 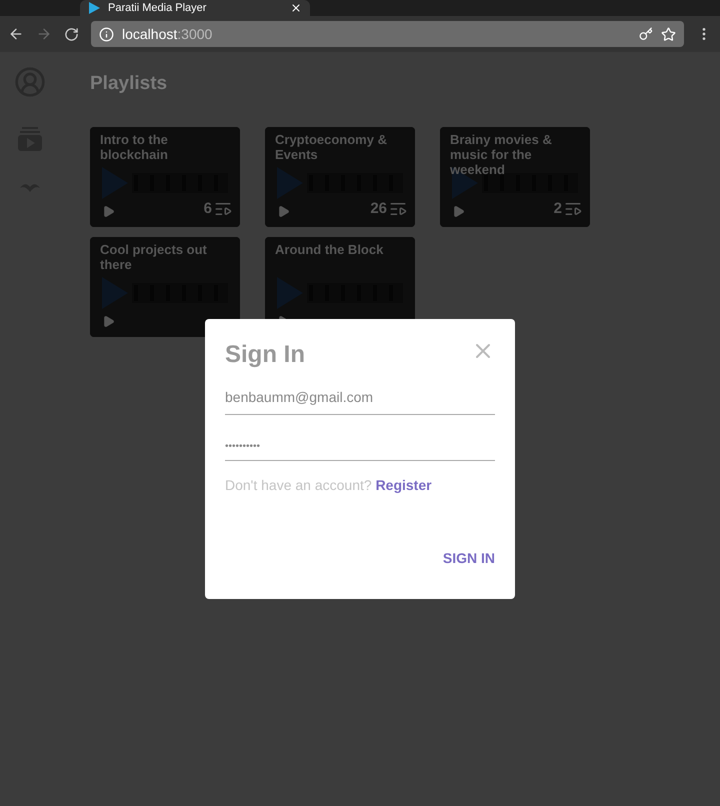 I want to click on url-text: localhost:3000, so click(x=168, y=34).